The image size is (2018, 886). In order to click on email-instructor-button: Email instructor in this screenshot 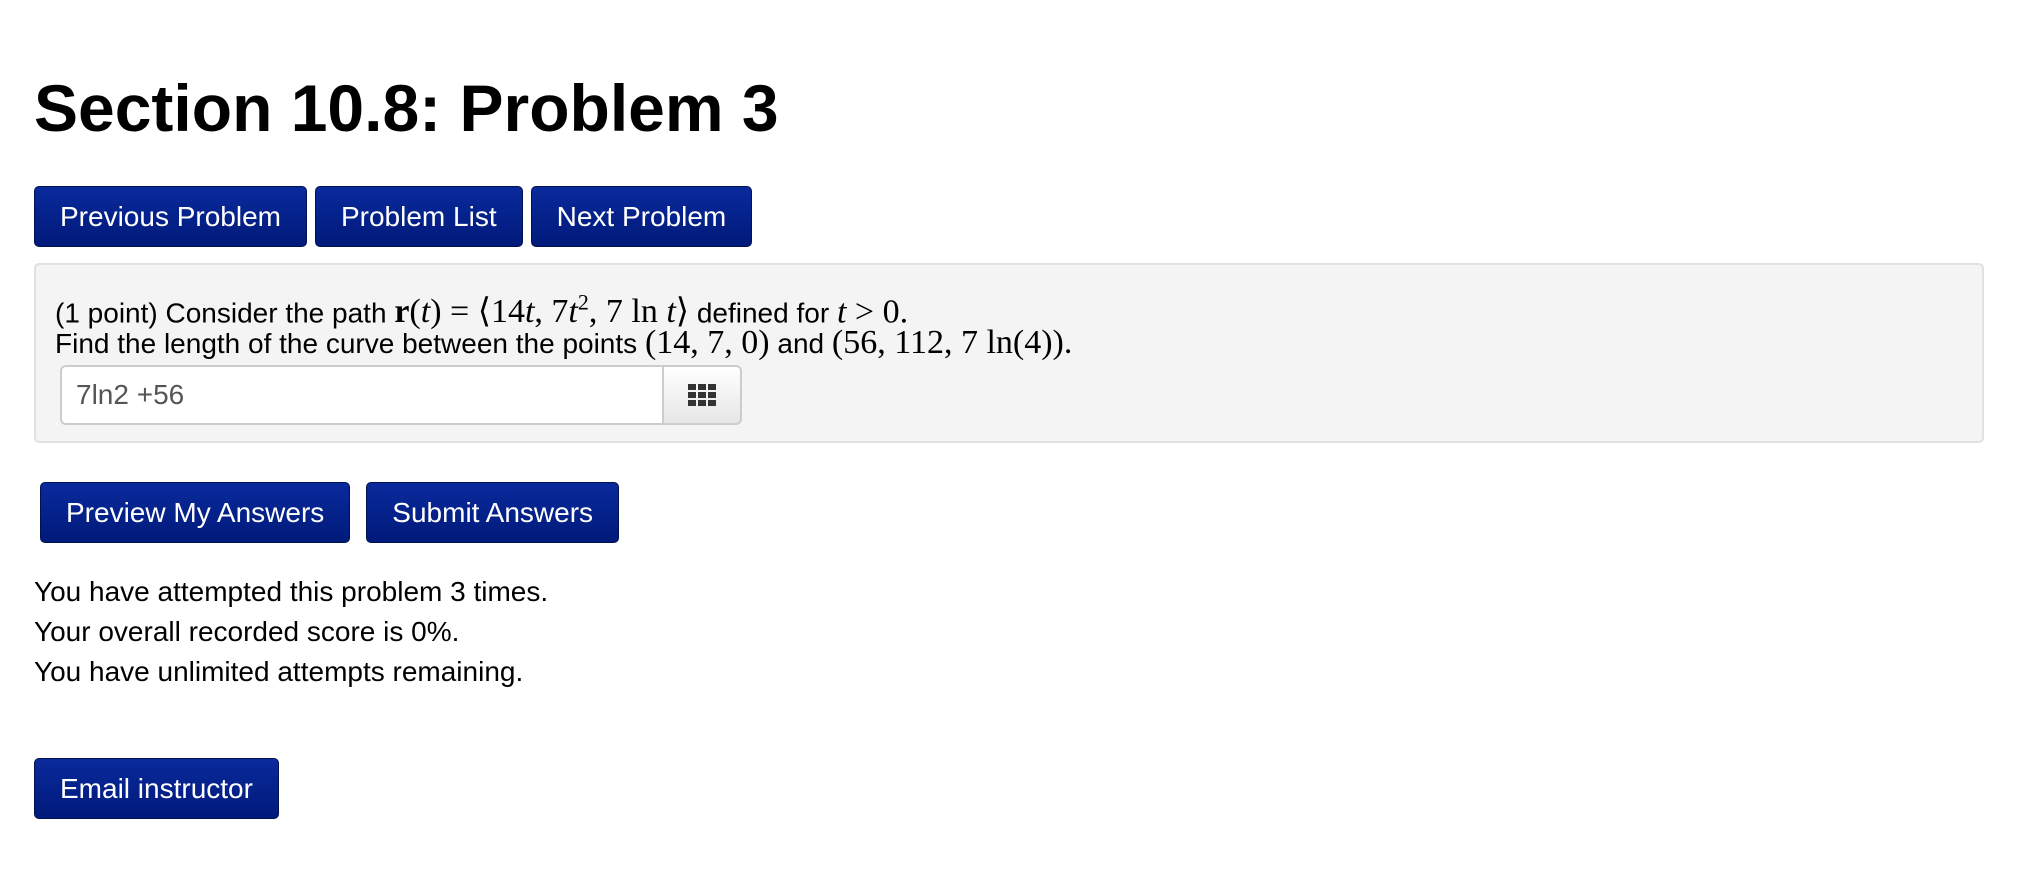, I will do `click(156, 788)`.